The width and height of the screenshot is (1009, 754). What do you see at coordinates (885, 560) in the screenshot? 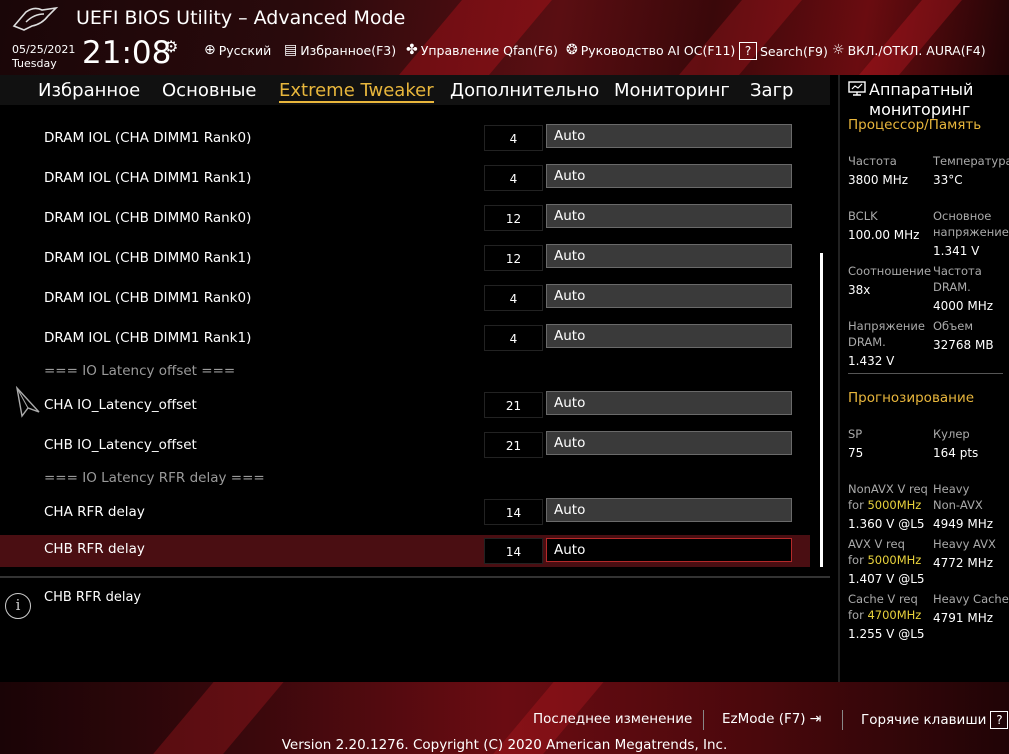
I see `avx-for-line: for 5000MHz` at bounding box center [885, 560].